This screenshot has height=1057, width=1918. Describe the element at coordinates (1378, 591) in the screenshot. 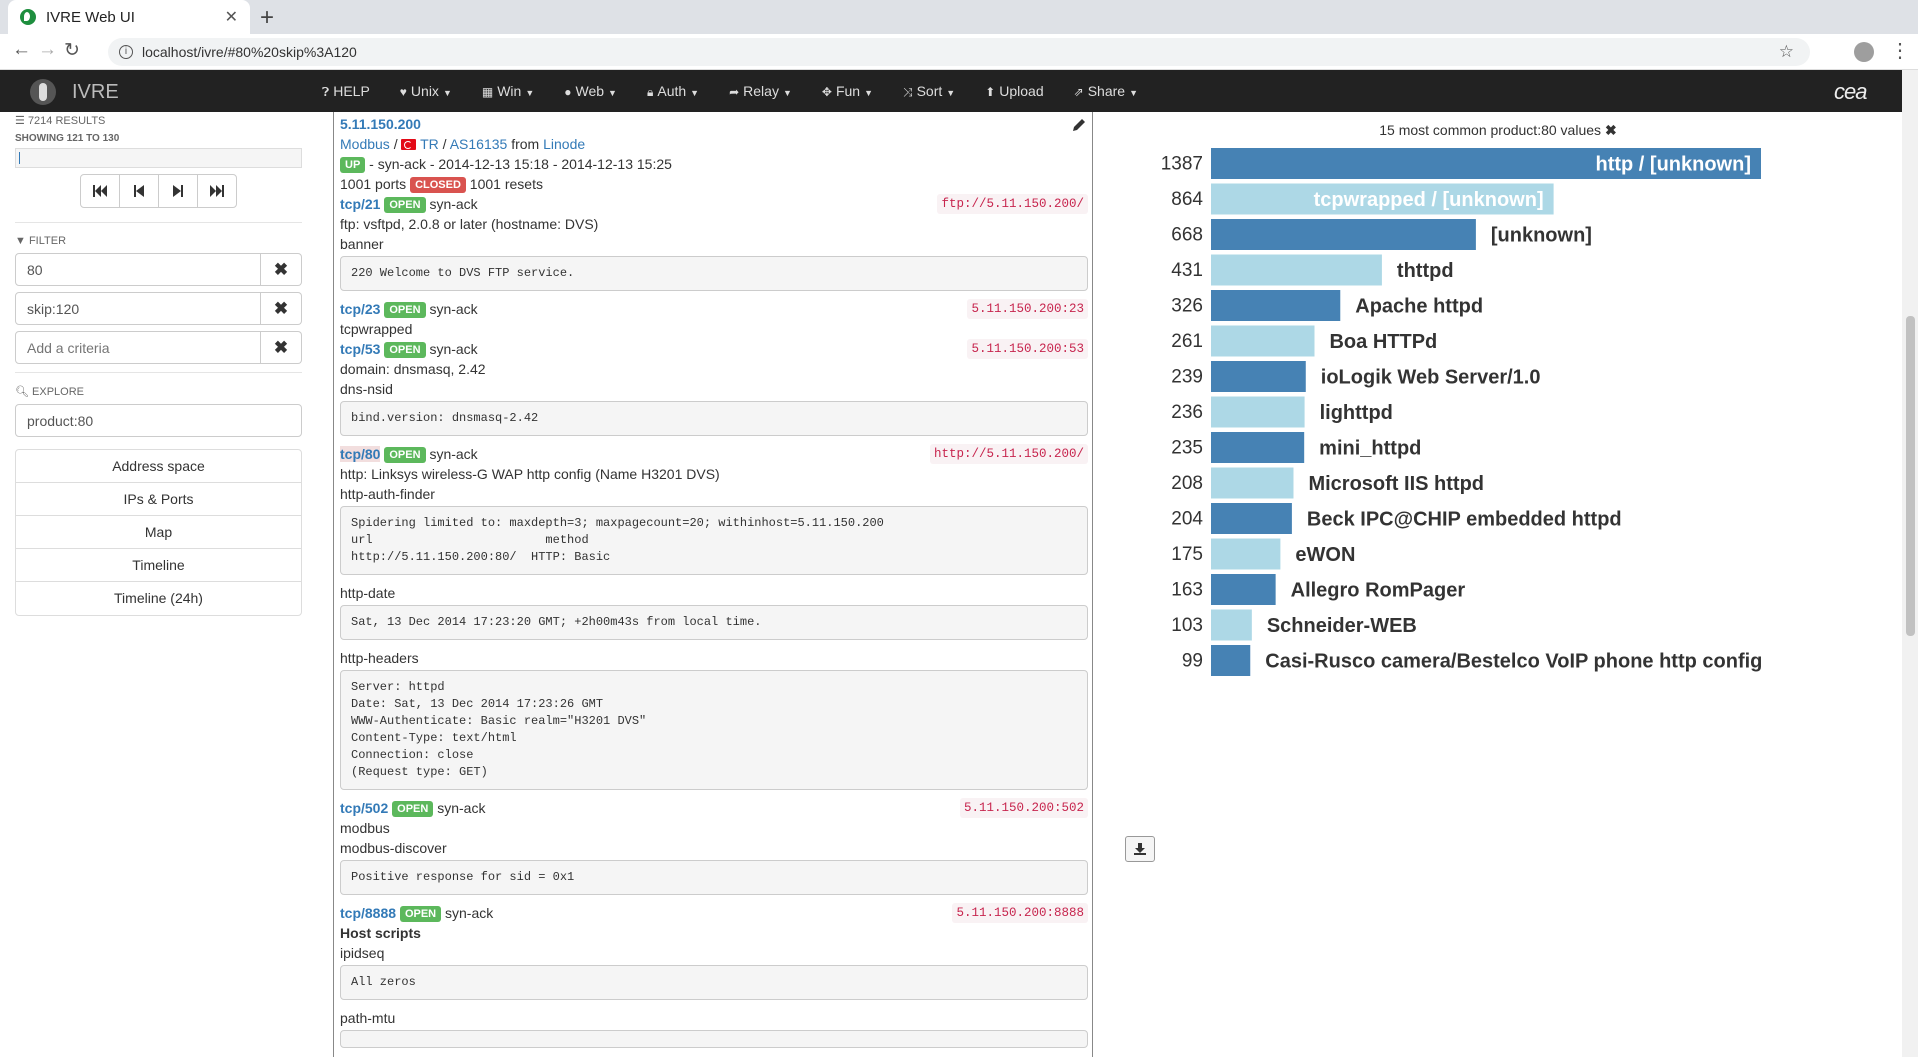

I see `bar-category-label: Allegro RomPager` at that location.